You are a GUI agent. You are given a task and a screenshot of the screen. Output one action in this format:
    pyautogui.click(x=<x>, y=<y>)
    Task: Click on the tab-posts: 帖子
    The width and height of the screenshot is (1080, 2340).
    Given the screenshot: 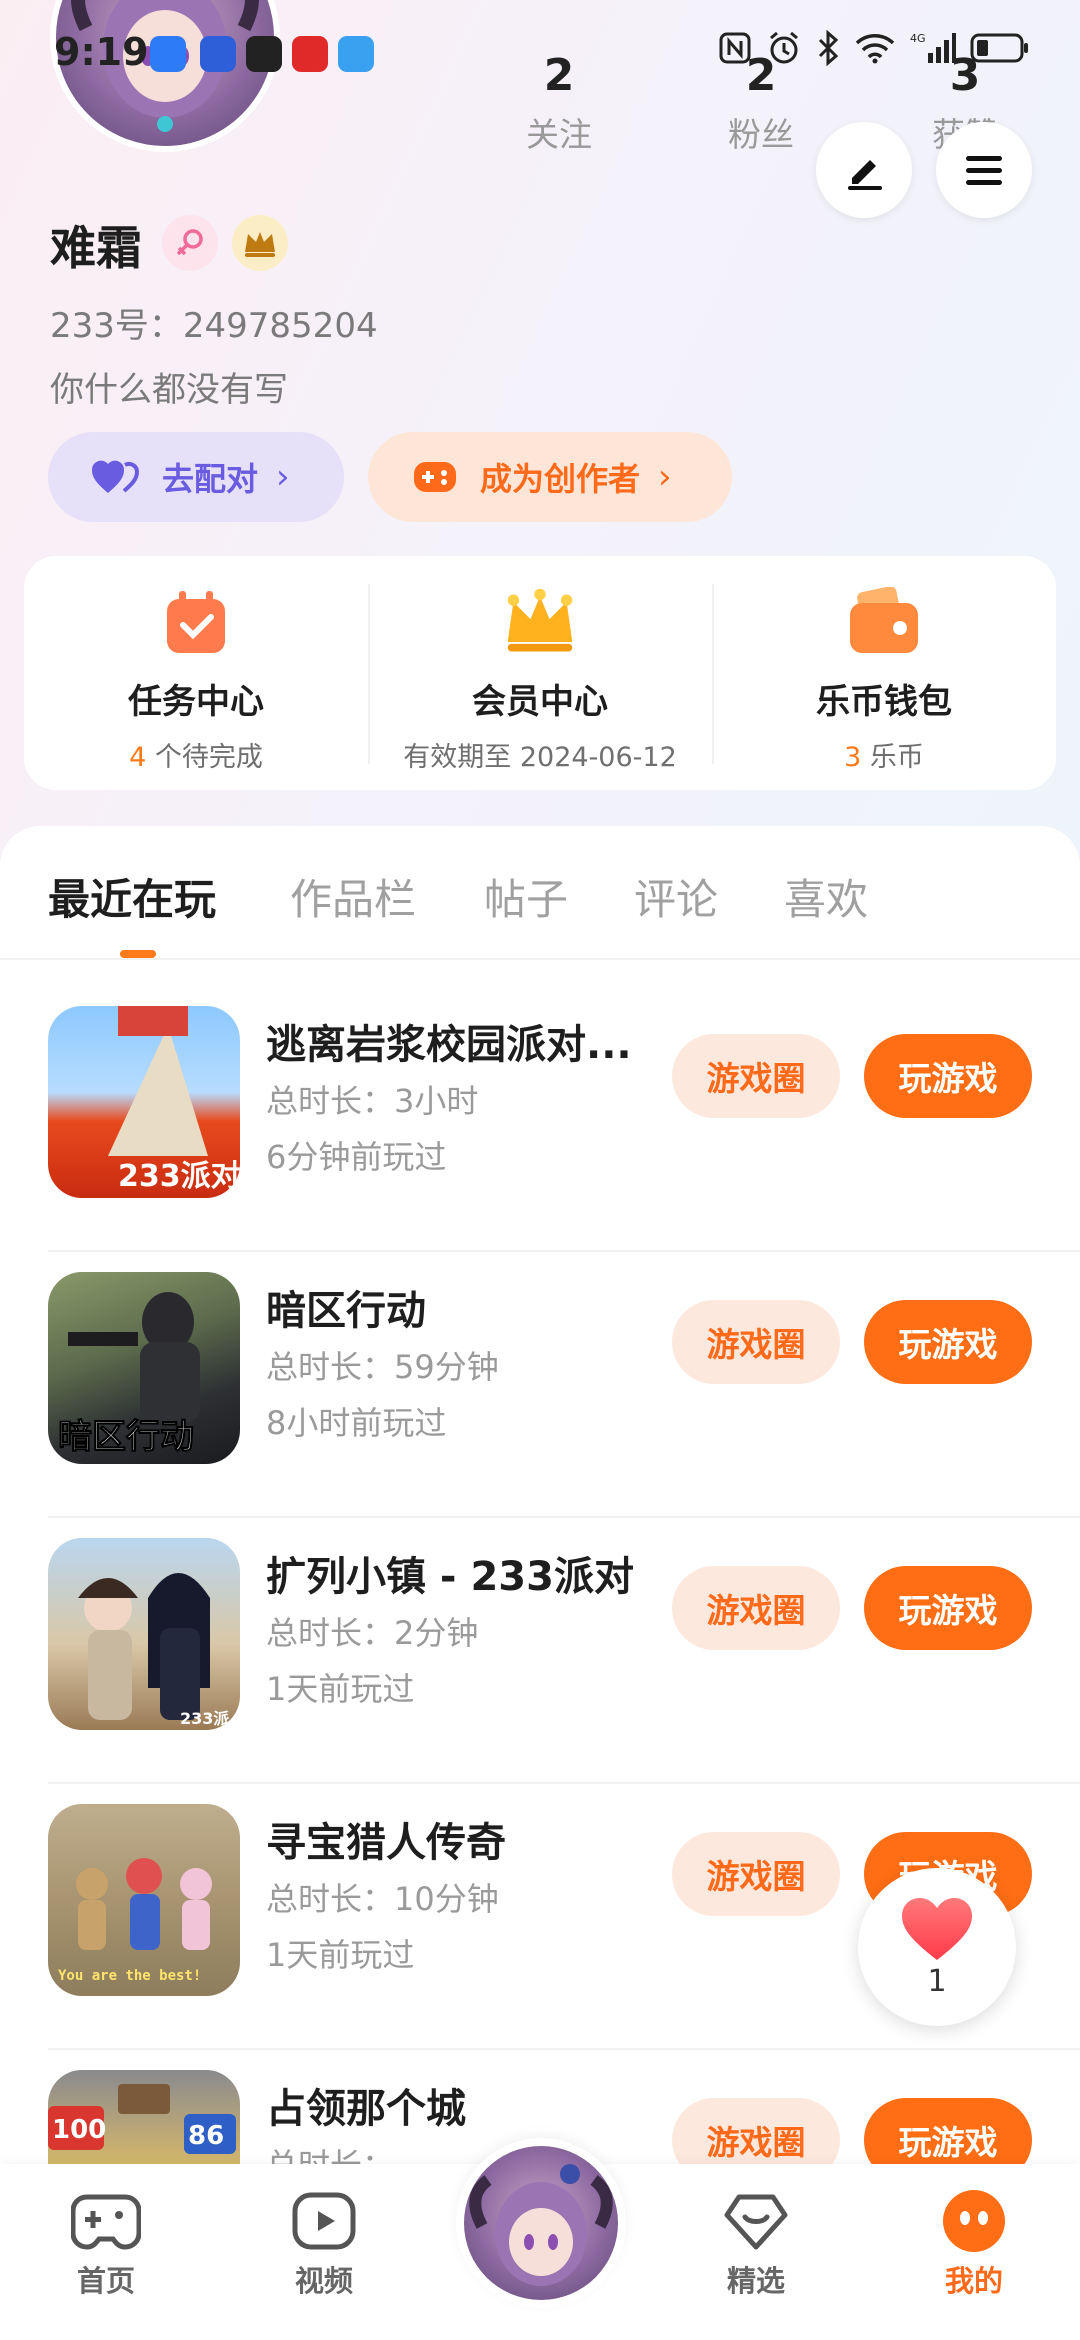 What is the action you would take?
    pyautogui.click(x=526, y=896)
    